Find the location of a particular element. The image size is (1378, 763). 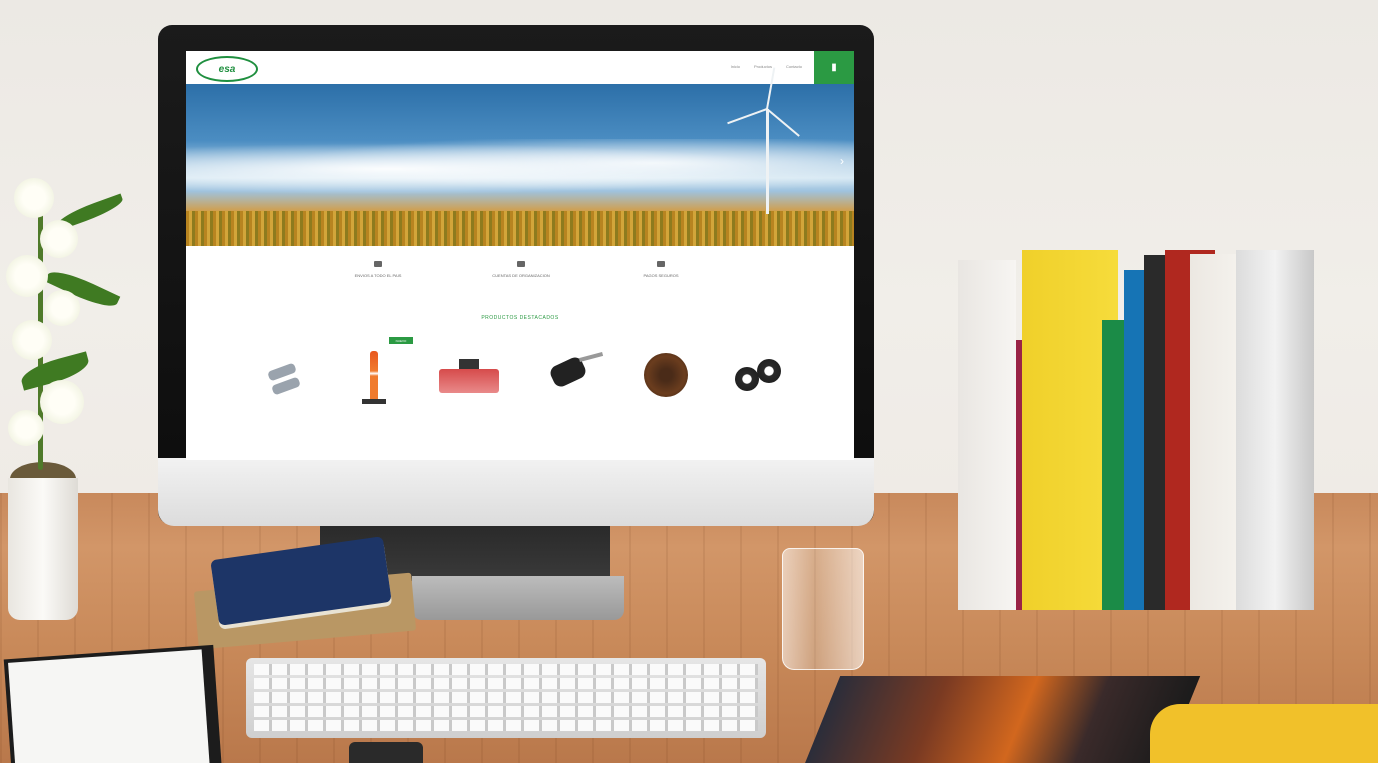

chevron-right-icon: › is located at coordinates (842, 161).